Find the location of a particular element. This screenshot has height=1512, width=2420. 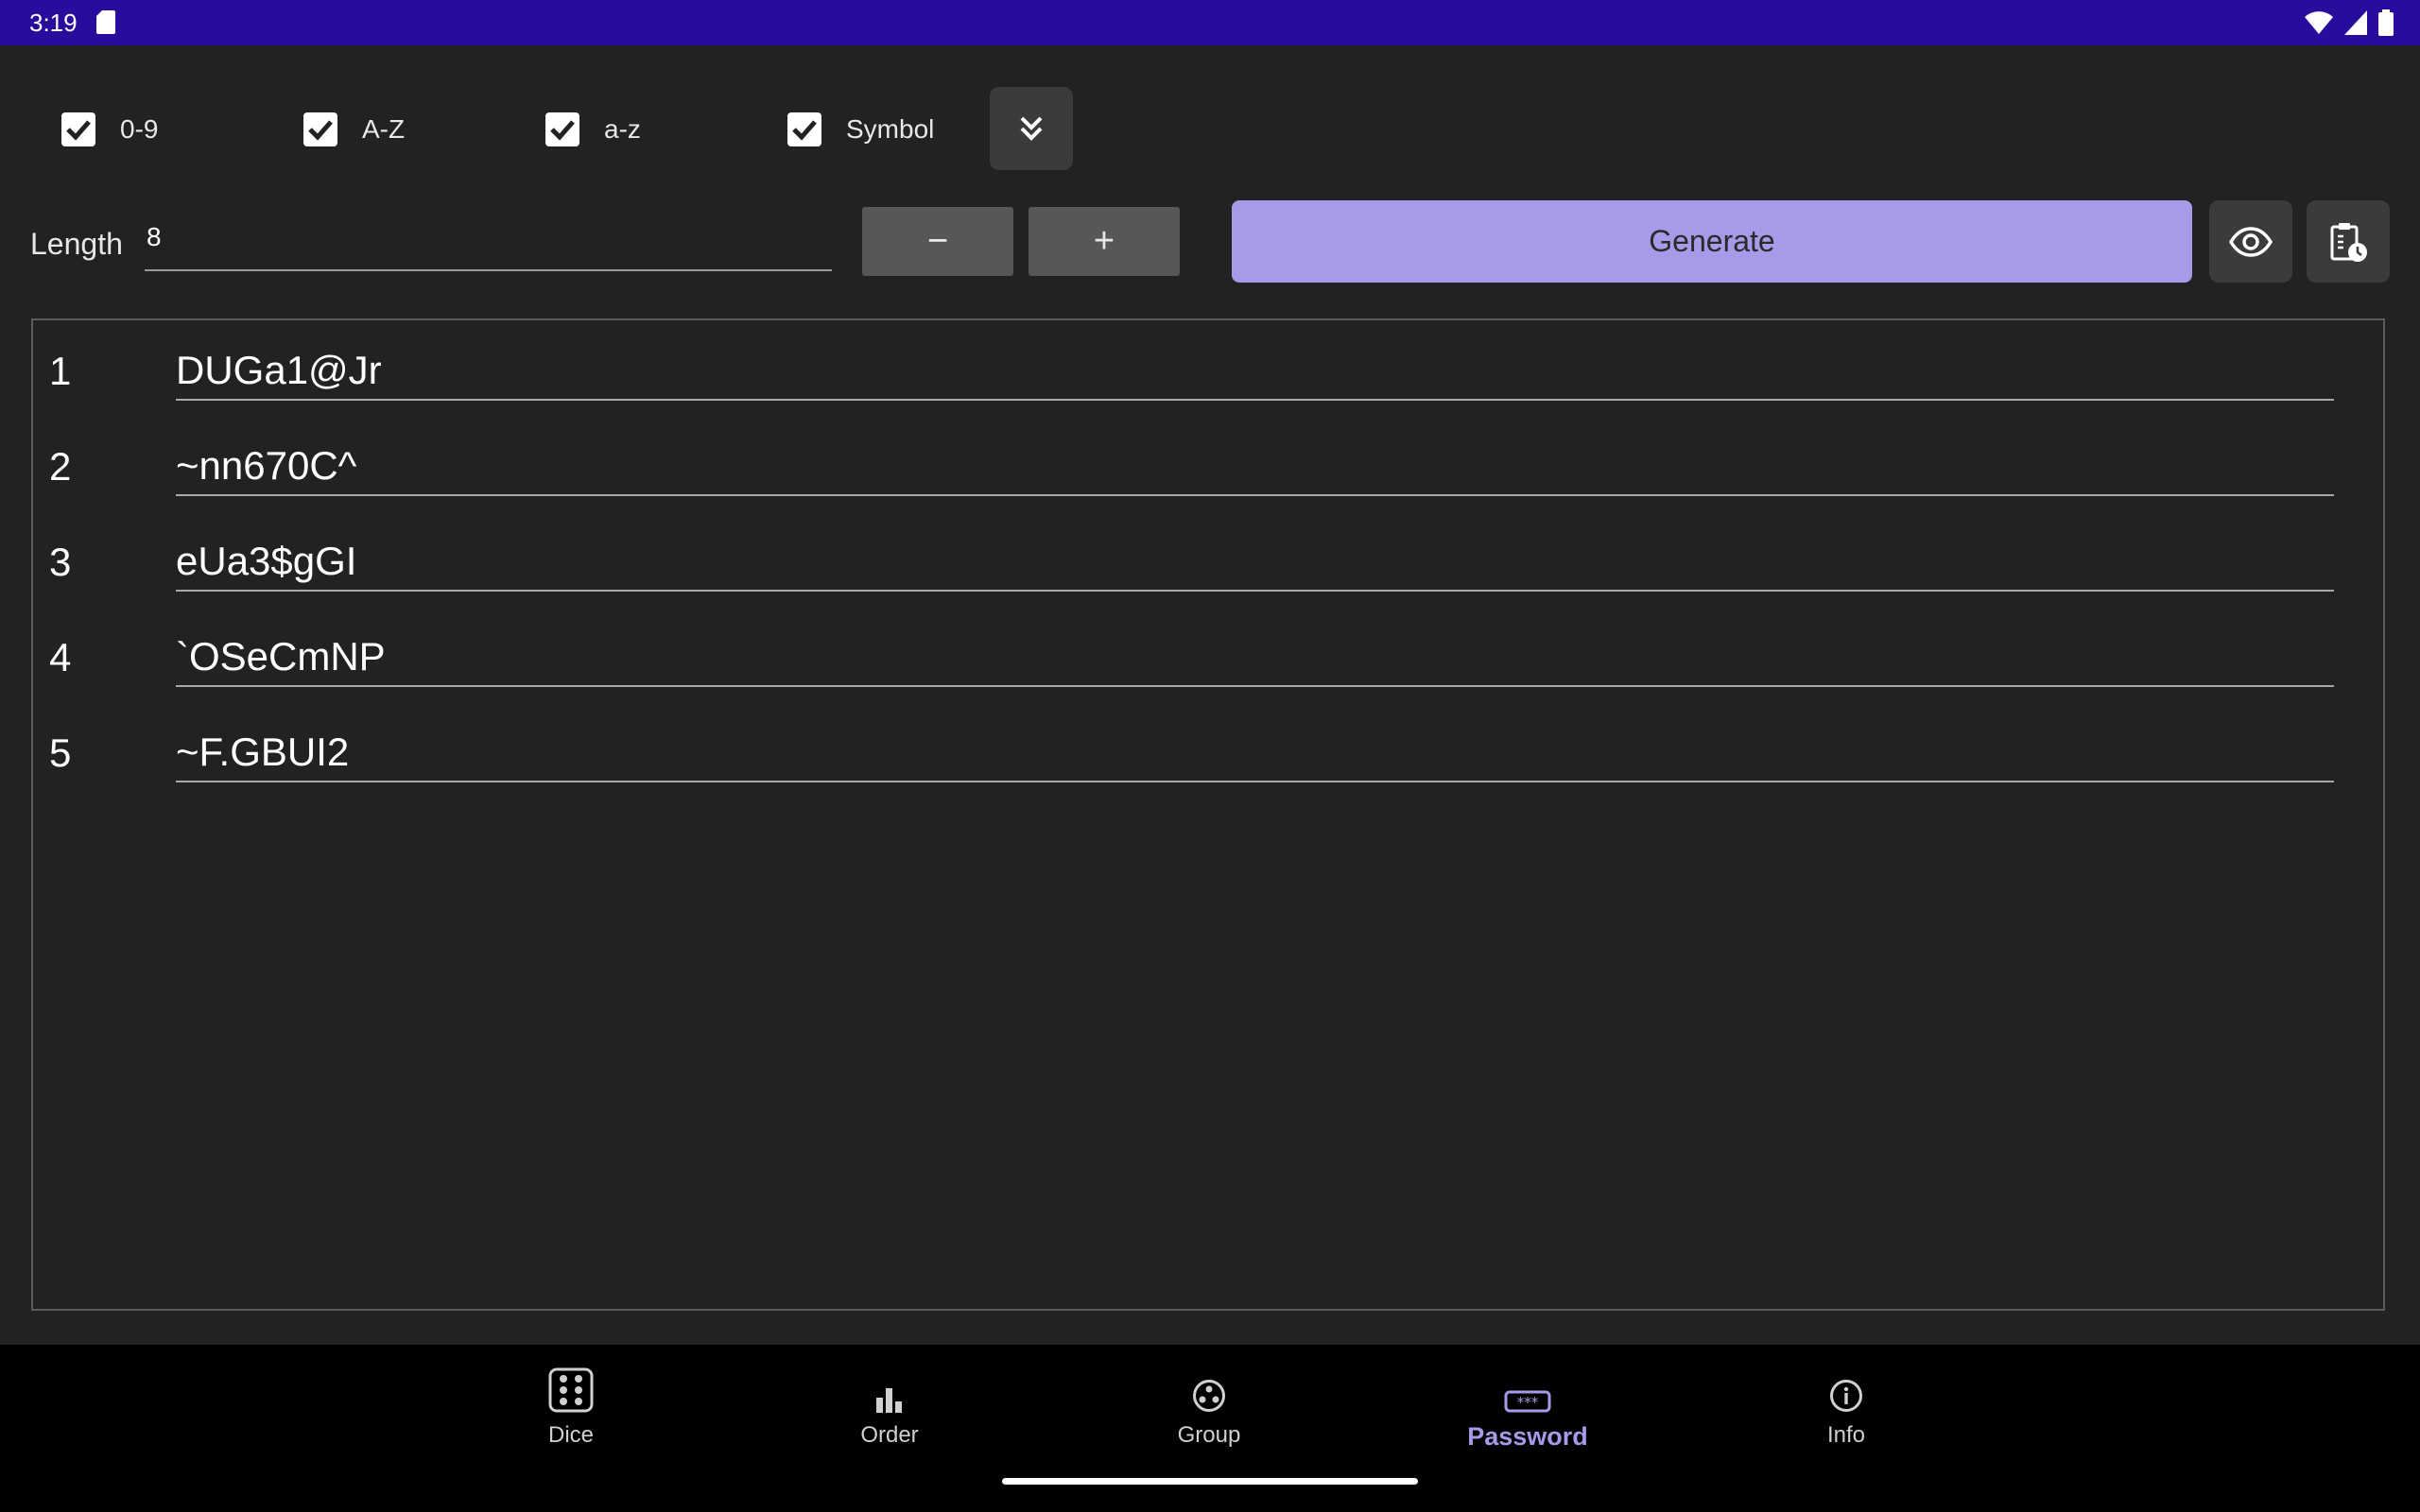

nav-password: *** Password is located at coordinates (1527, 1401).